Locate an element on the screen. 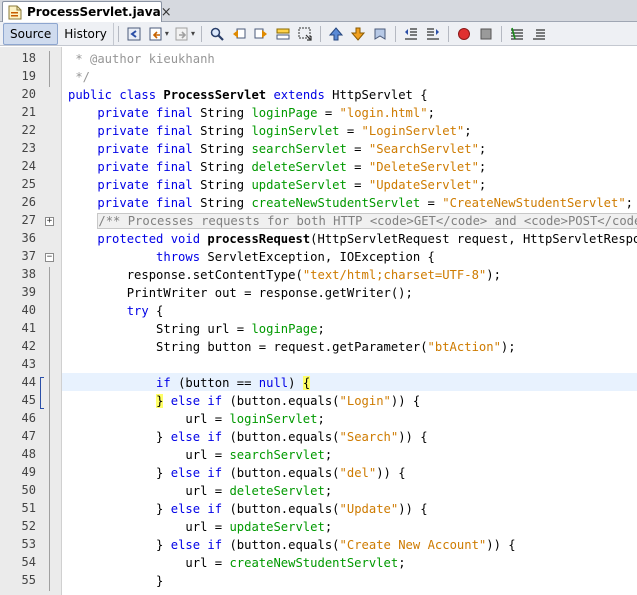 Image resolution: width=637 pixels, height=595 pixels. code-token: )) { is located at coordinates (413, 509).